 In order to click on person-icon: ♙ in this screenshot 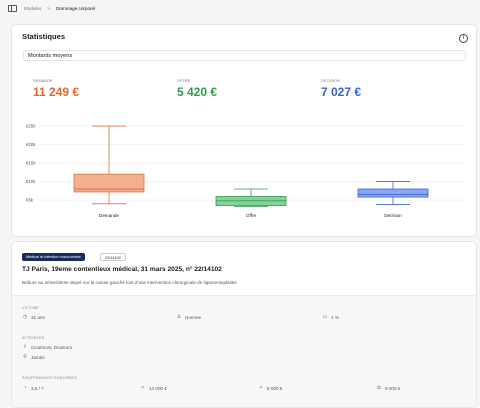, I will do `click(179, 317)`.